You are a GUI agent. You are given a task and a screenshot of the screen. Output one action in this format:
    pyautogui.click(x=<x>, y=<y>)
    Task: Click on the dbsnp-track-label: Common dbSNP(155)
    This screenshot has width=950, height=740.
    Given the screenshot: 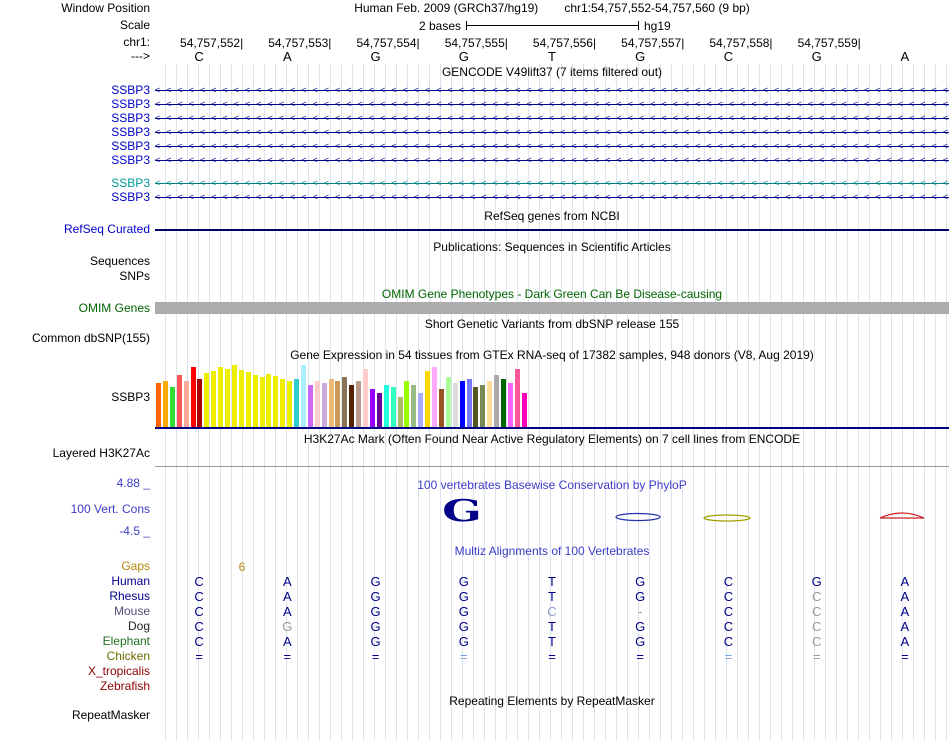 What is the action you would take?
    pyautogui.click(x=75, y=338)
    